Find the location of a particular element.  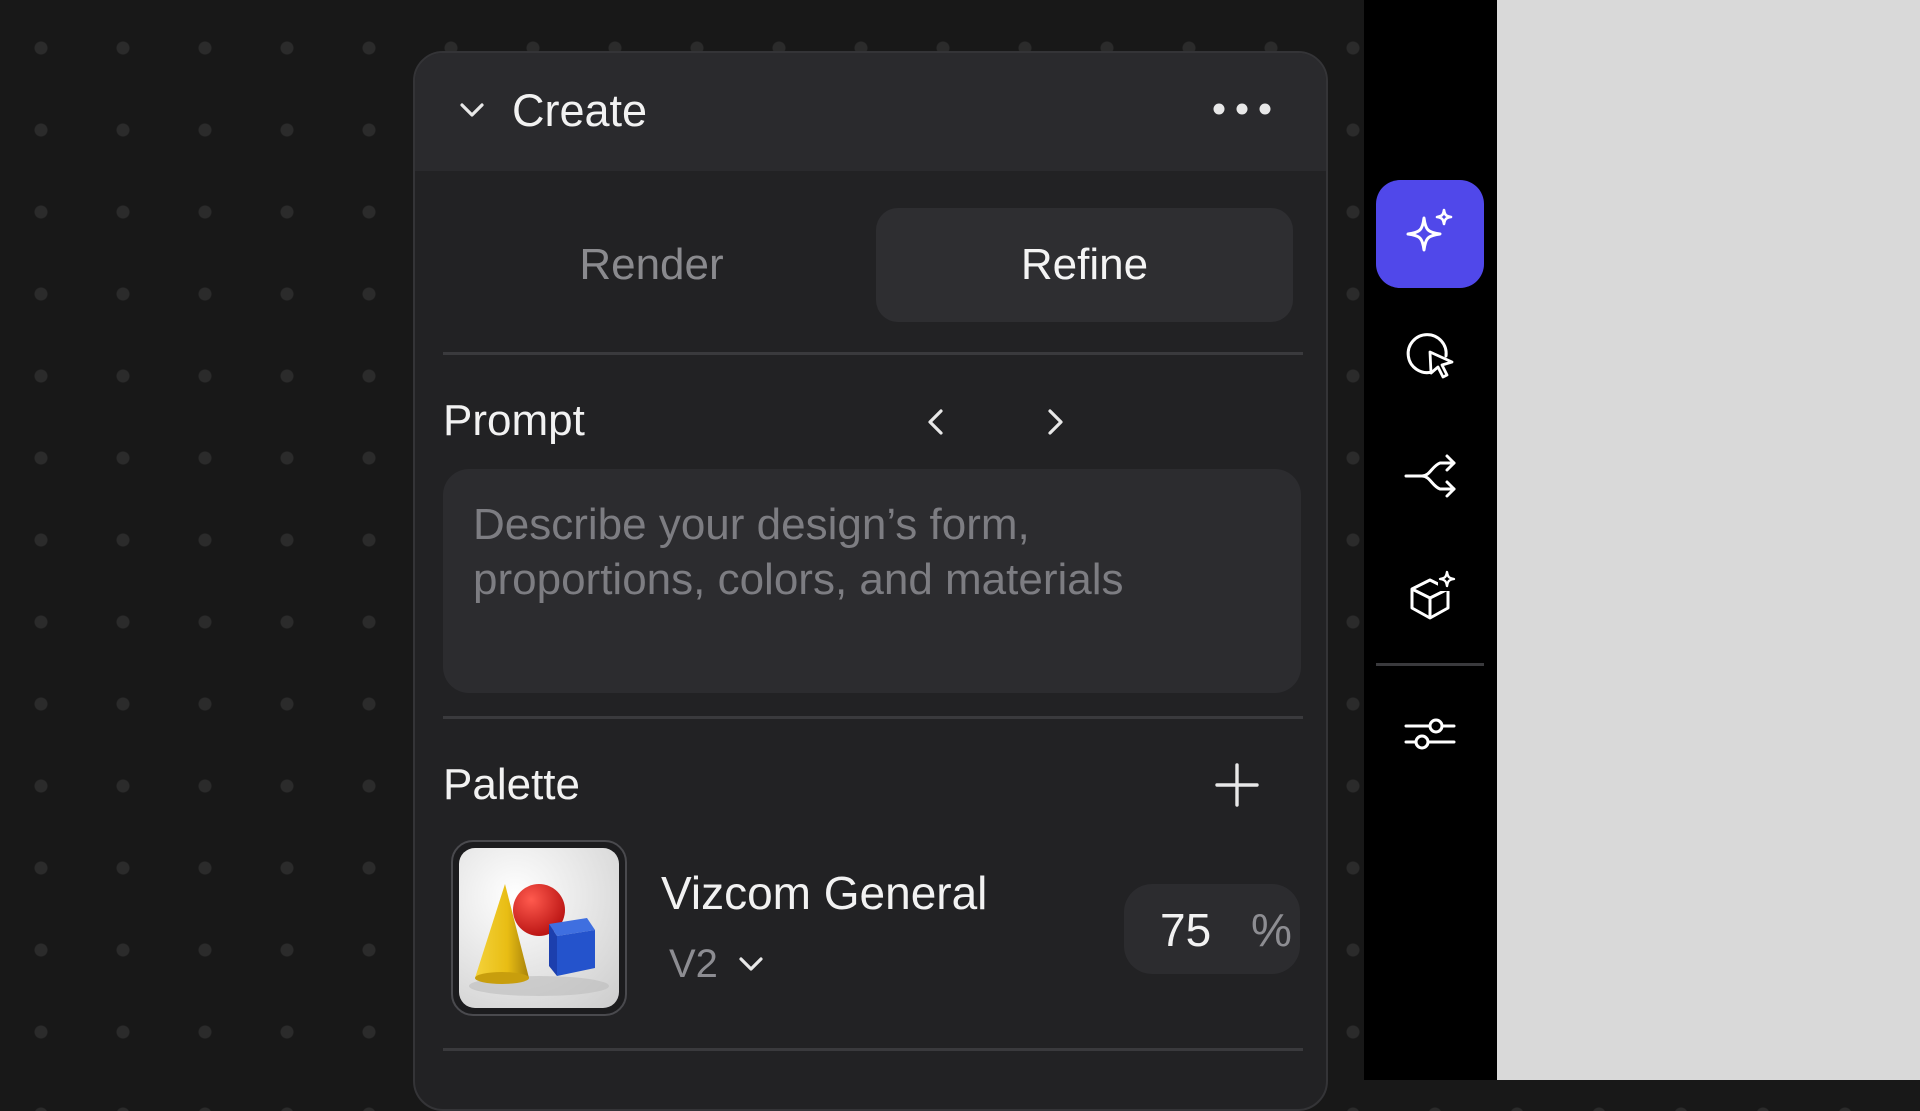

panel-header: Create is located at coordinates (870, 112).